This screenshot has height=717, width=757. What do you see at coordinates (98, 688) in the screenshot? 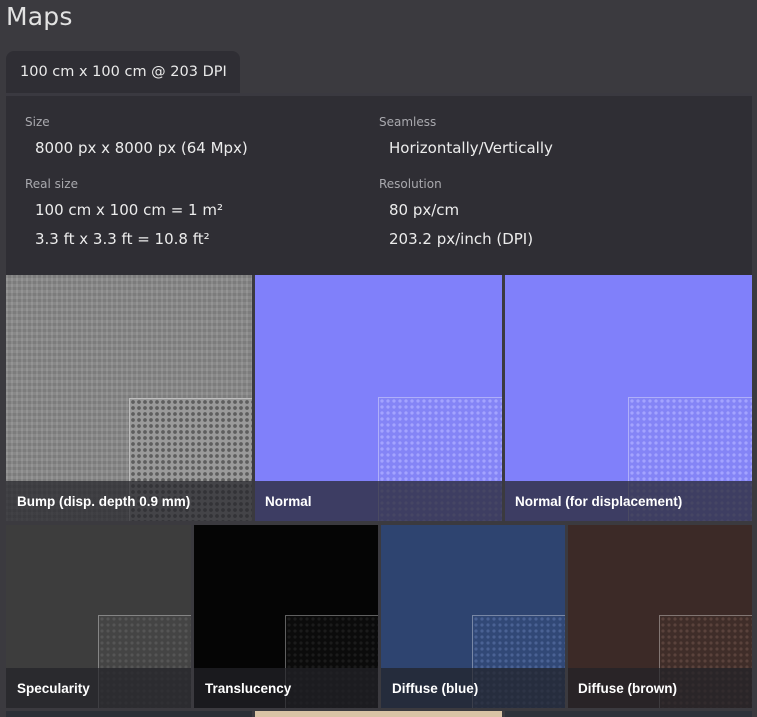
I see `map-caption-specularity: Specularity` at bounding box center [98, 688].